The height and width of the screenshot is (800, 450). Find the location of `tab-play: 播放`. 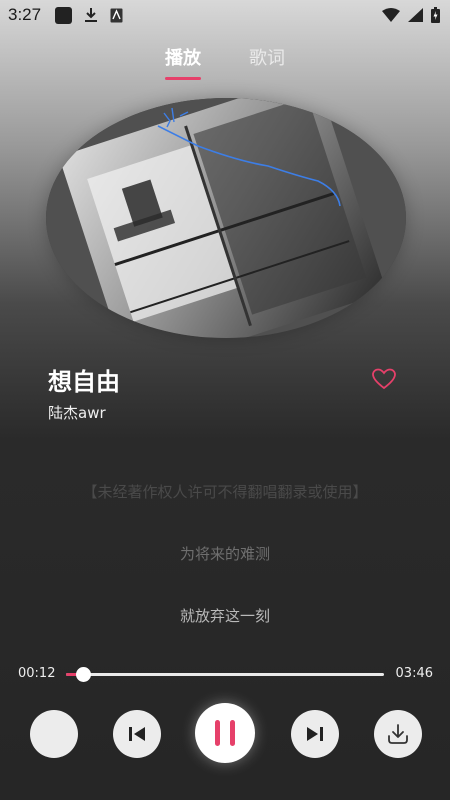

tab-play: 播放 is located at coordinates (183, 62).